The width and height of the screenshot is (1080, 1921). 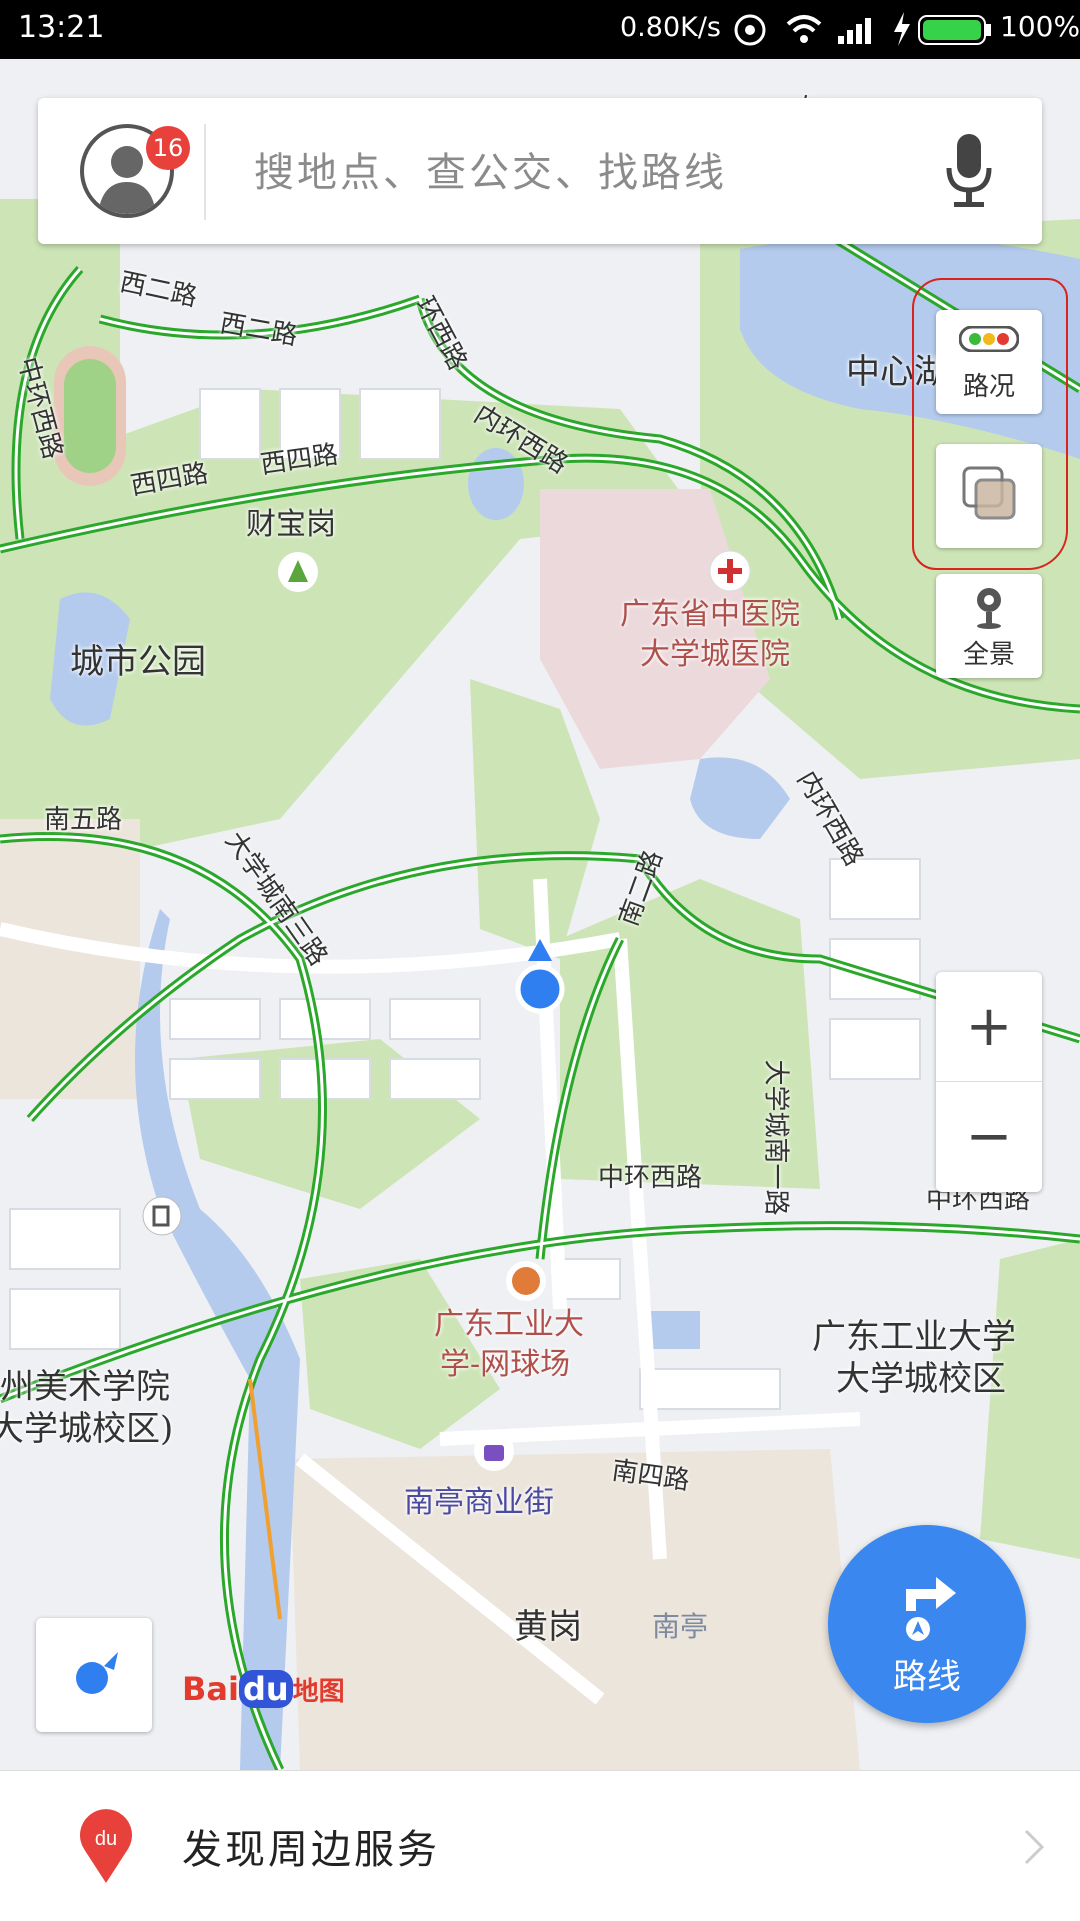 I want to click on place-label: 黄岗, so click(x=548, y=1627).